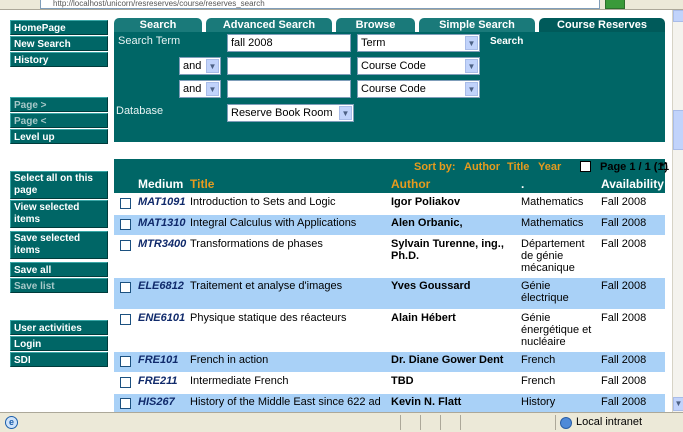  Describe the element at coordinates (59, 104) in the screenshot. I see `nav-page-next: Page >` at that location.